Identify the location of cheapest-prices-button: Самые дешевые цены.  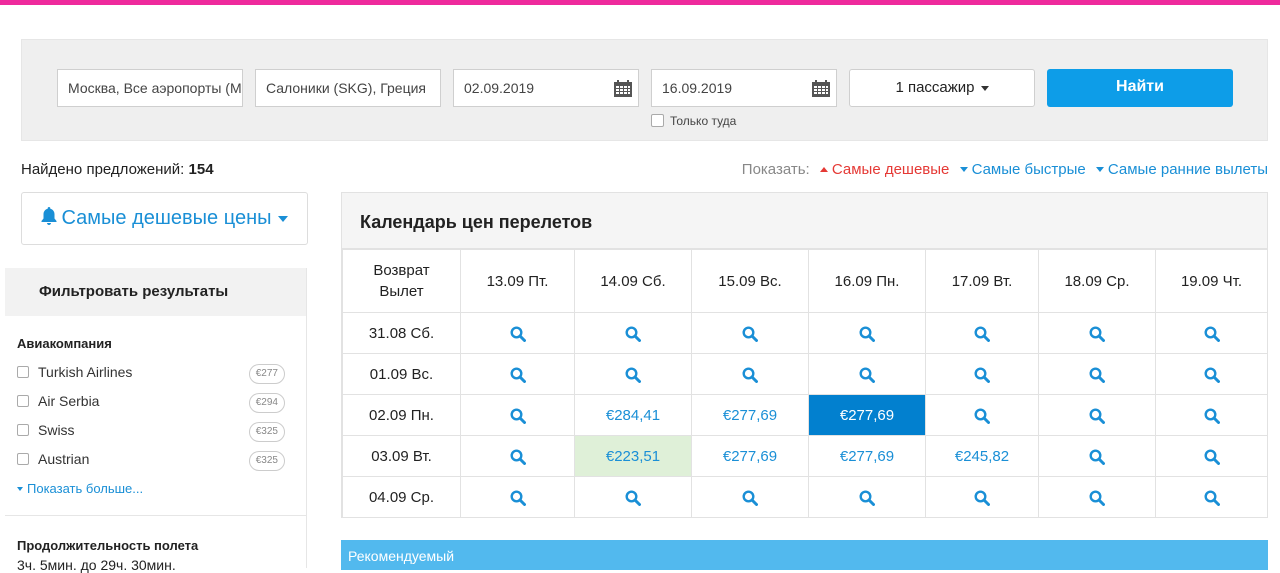
(164, 218).